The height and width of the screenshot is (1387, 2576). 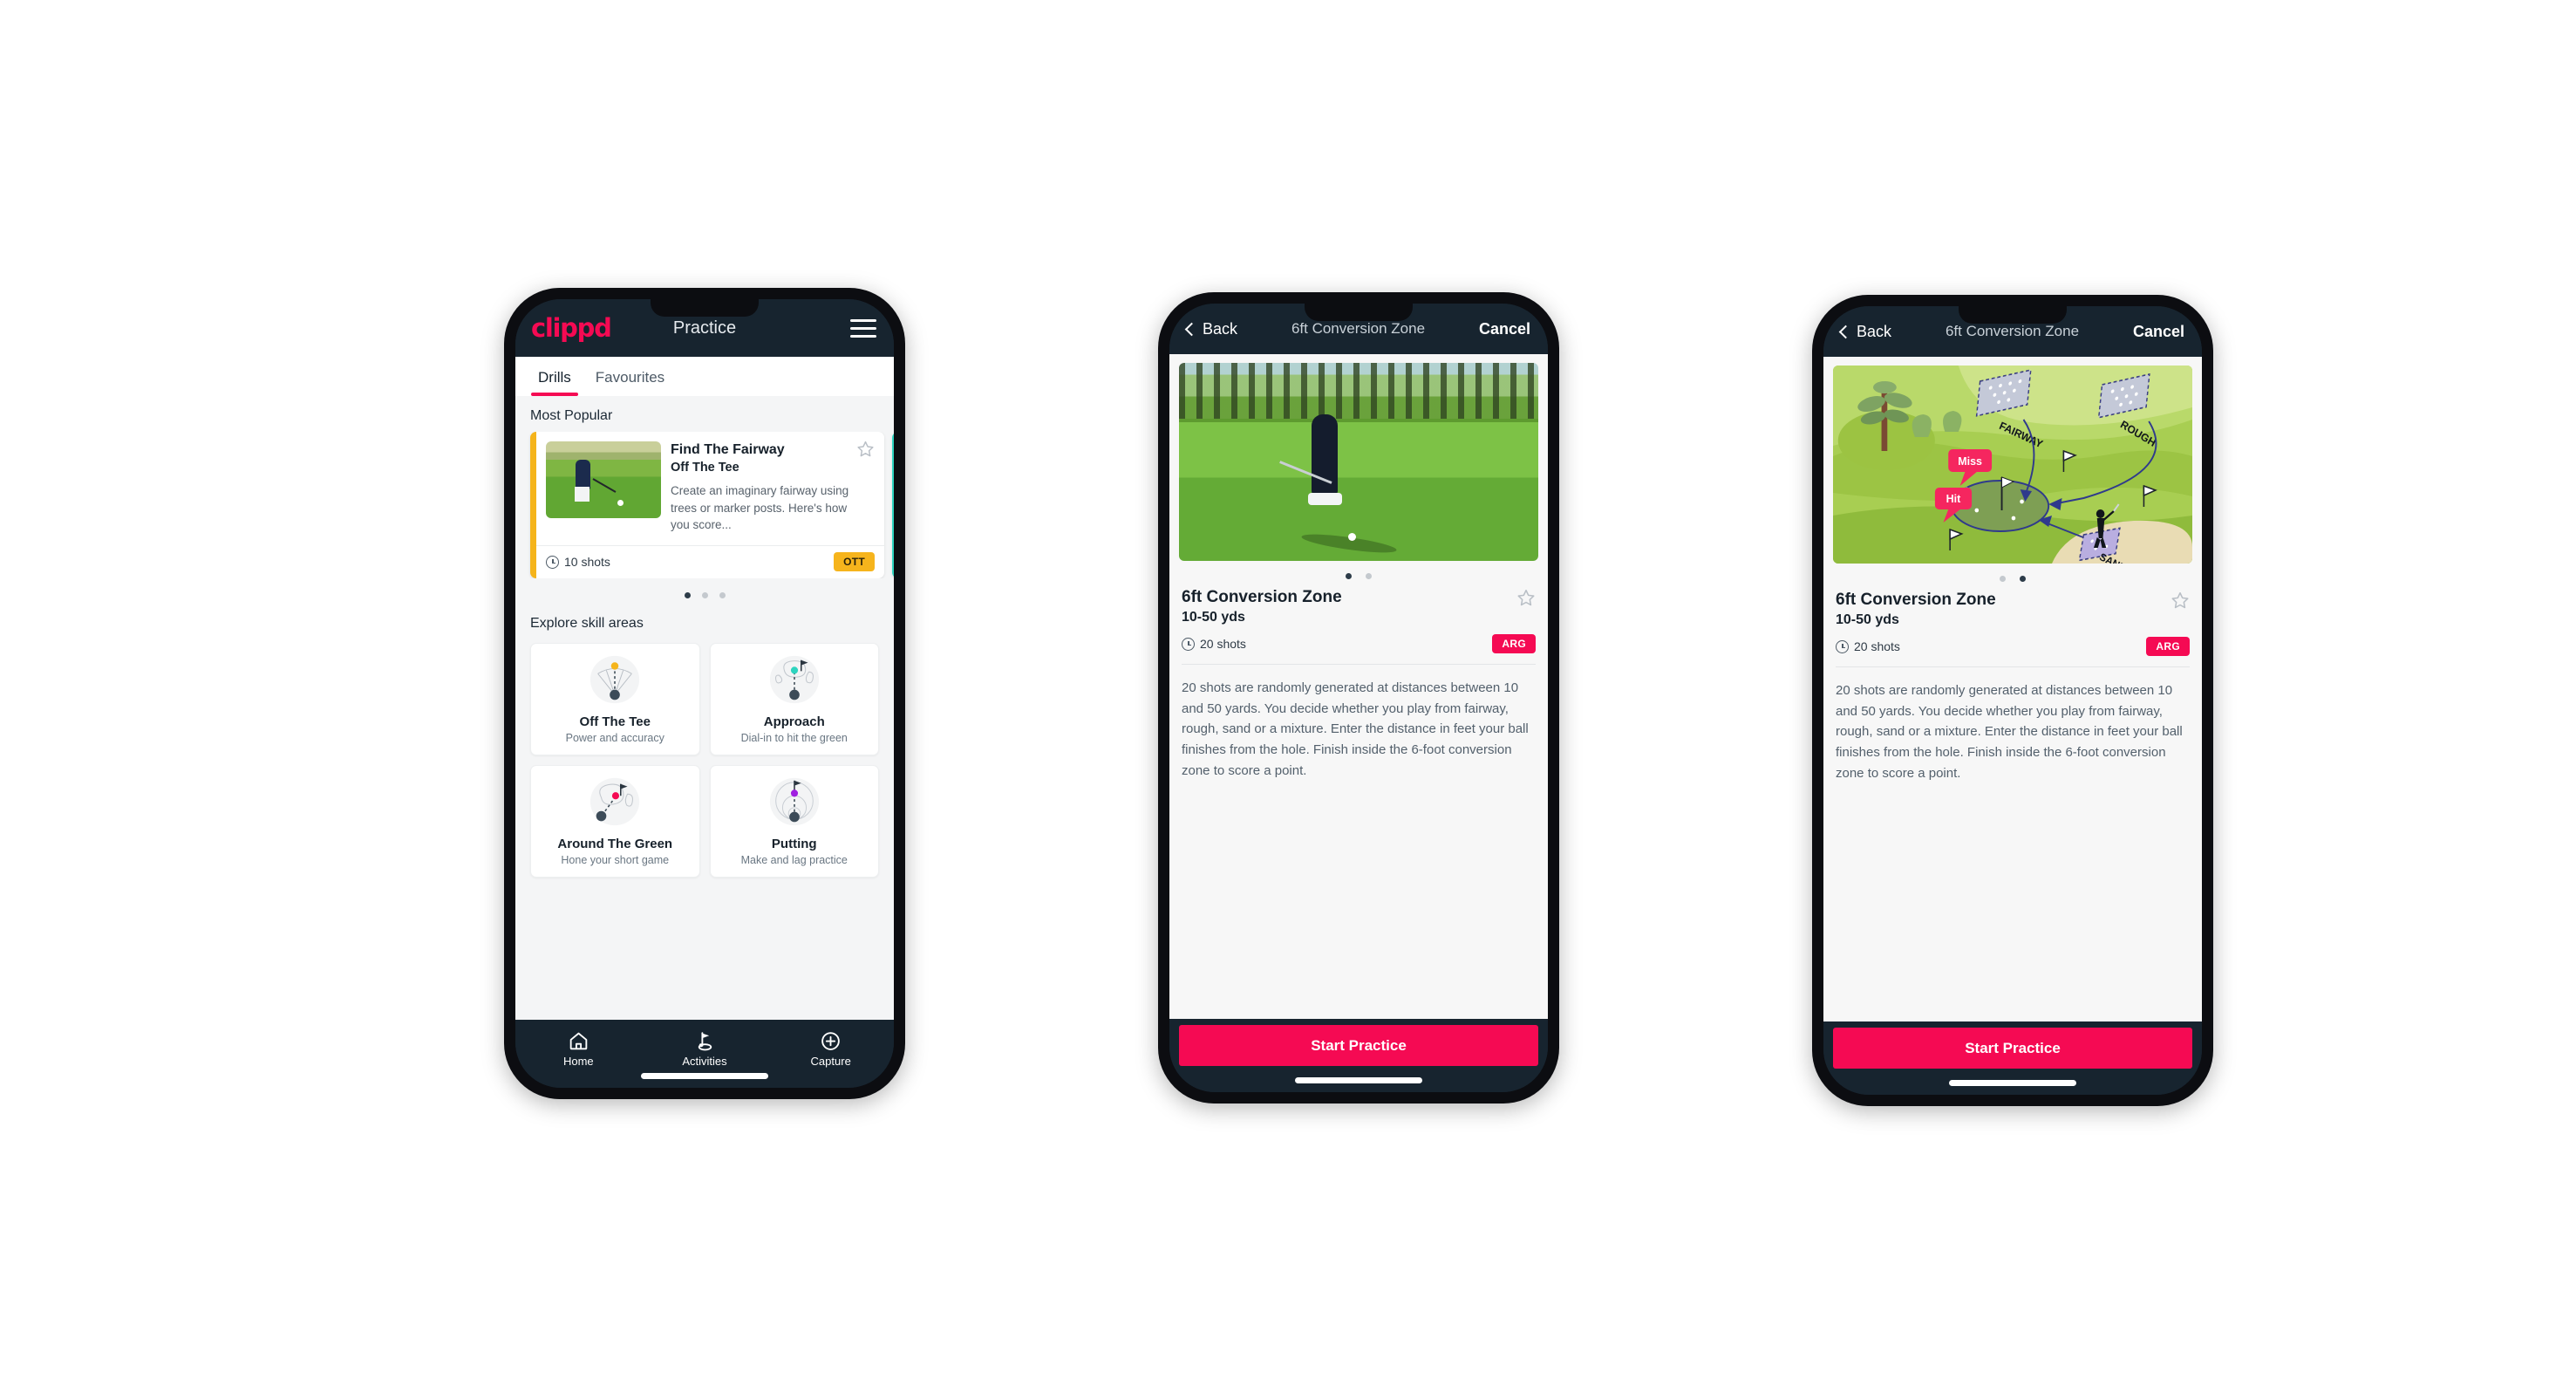 I want to click on svg-text: Miss, so click(x=1970, y=461).